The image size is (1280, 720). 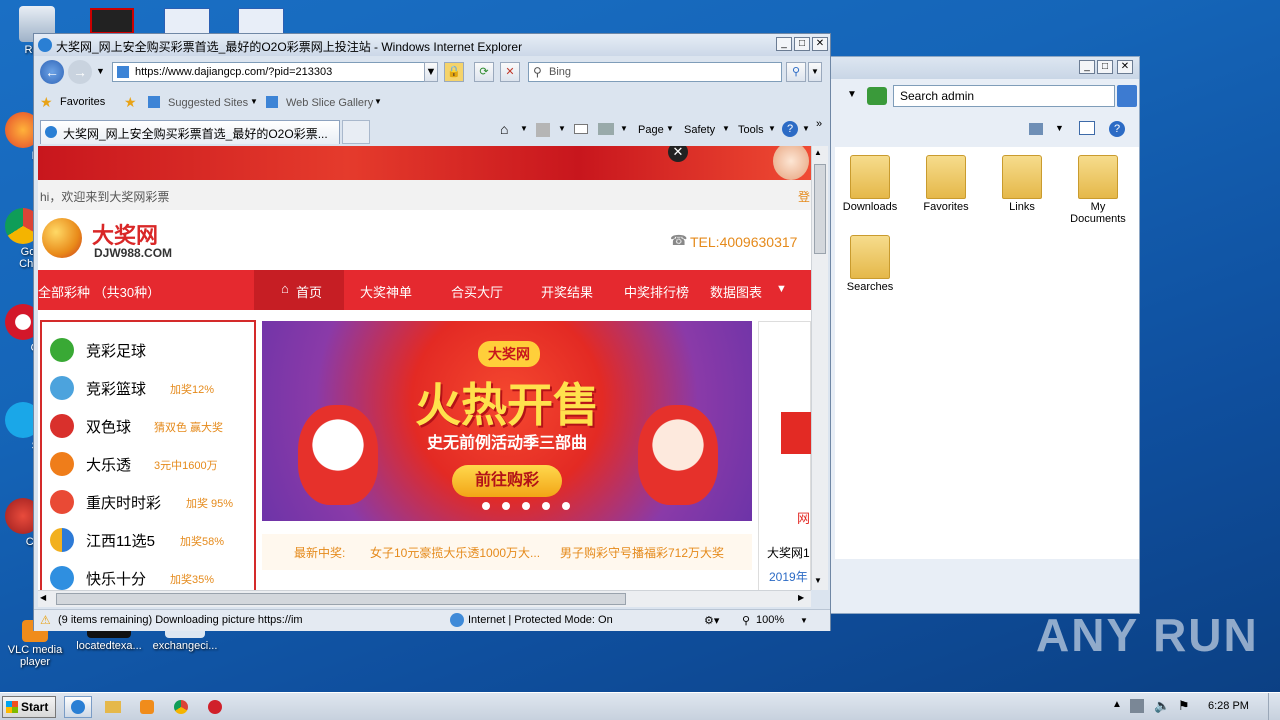 What do you see at coordinates (801, 597) in the screenshot?
I see `scroll-right-arrow: ▶` at bounding box center [801, 597].